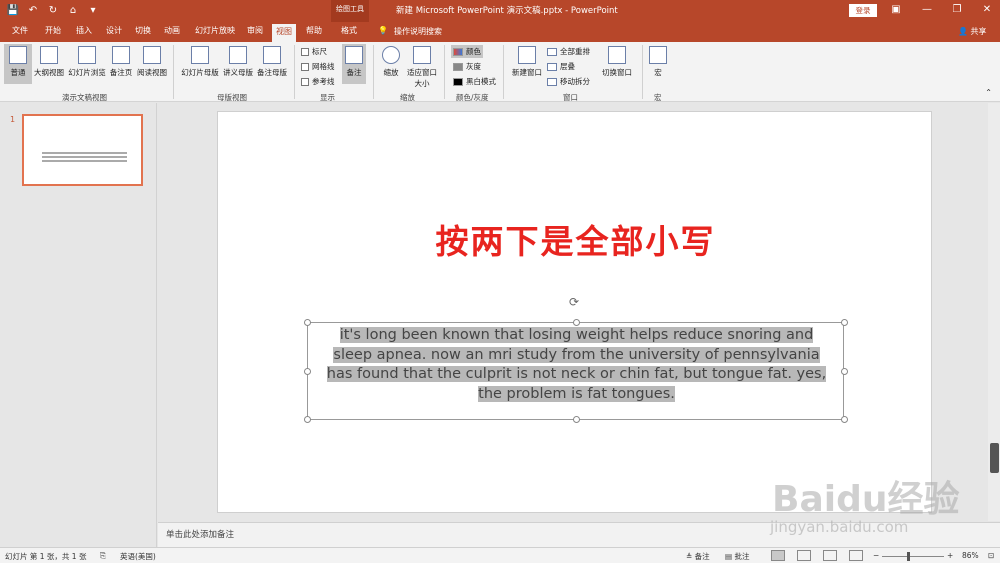 This screenshot has height=563, width=1000. Describe the element at coordinates (114, 30) in the screenshot. I see `tab-design: 设计` at that location.